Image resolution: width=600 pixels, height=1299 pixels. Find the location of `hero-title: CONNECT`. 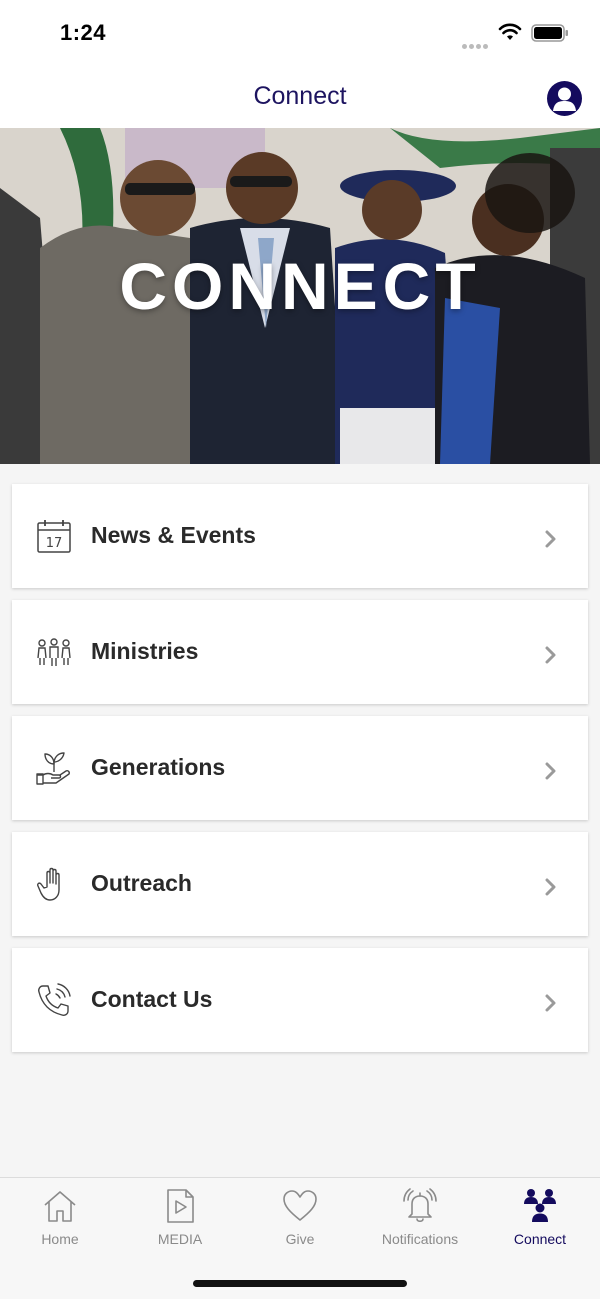

hero-title: CONNECT is located at coordinates (300, 286).